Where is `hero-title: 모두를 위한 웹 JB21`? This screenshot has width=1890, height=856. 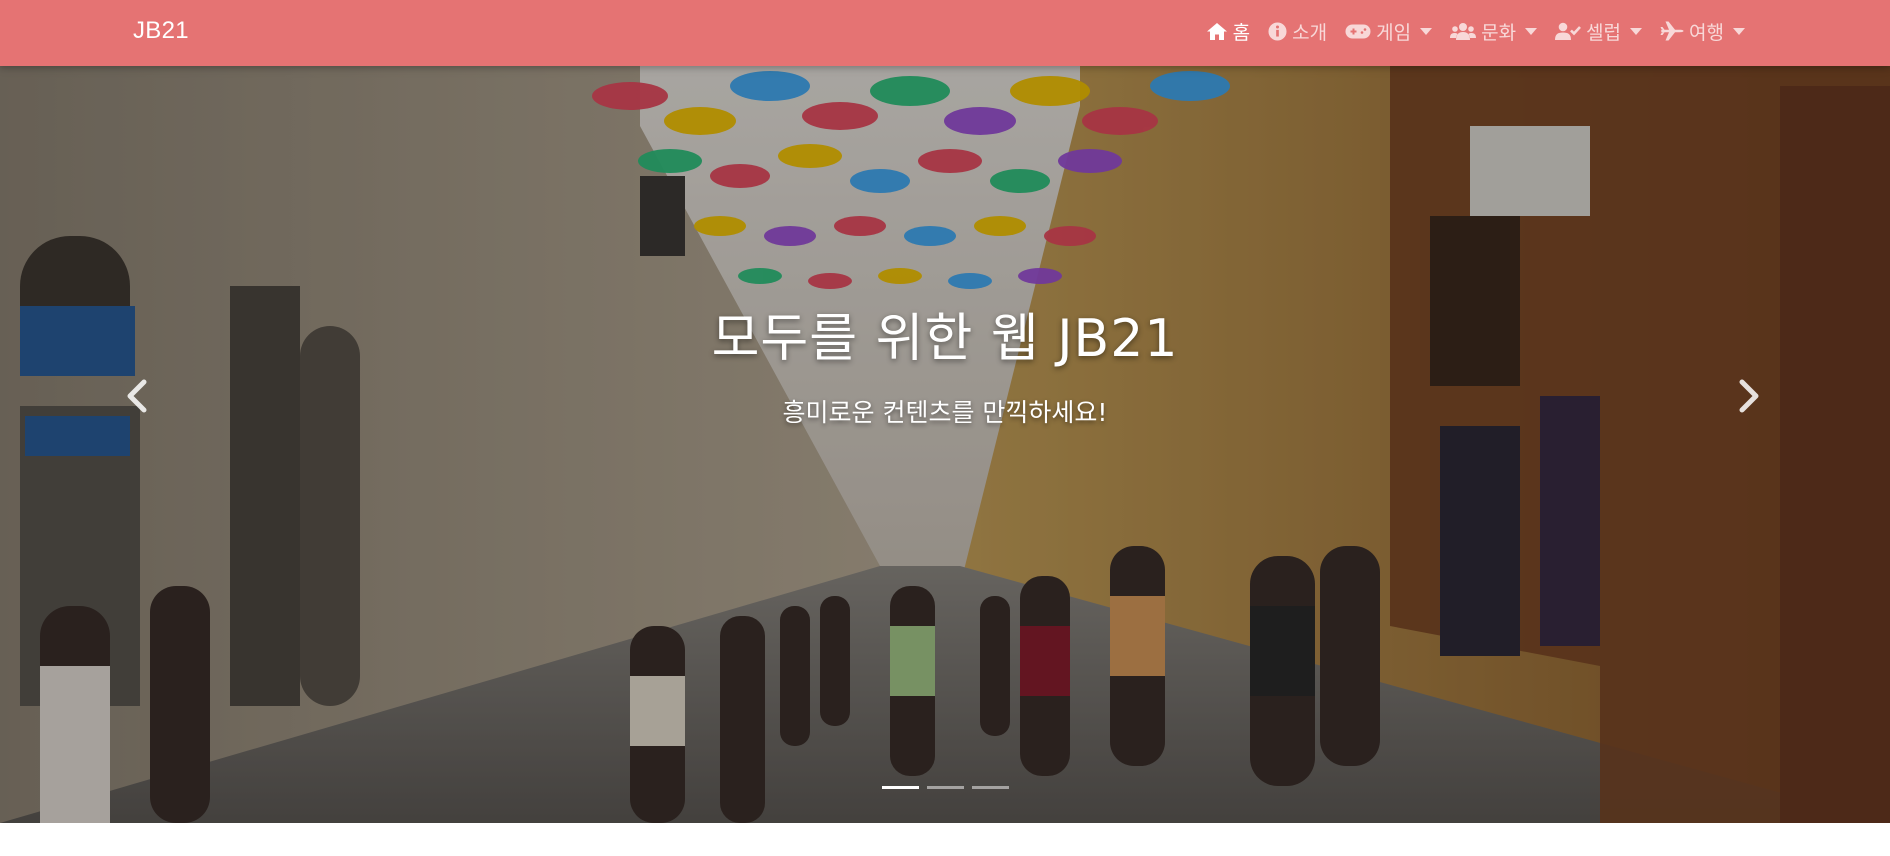 hero-title: 모두를 위한 웹 JB21 is located at coordinates (945, 339).